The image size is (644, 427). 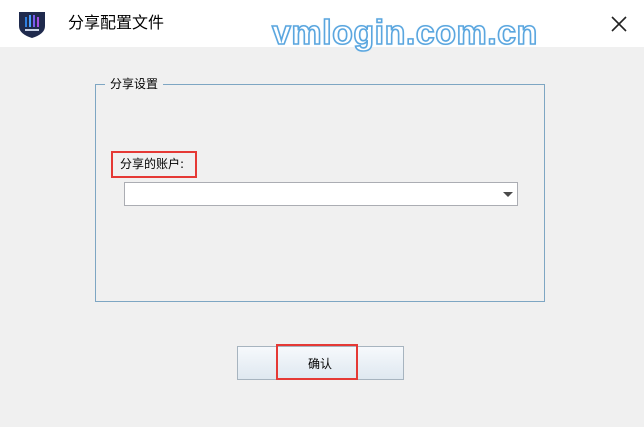 I want to click on watermark-text: vmlogin.com.cn, so click(x=404, y=33).